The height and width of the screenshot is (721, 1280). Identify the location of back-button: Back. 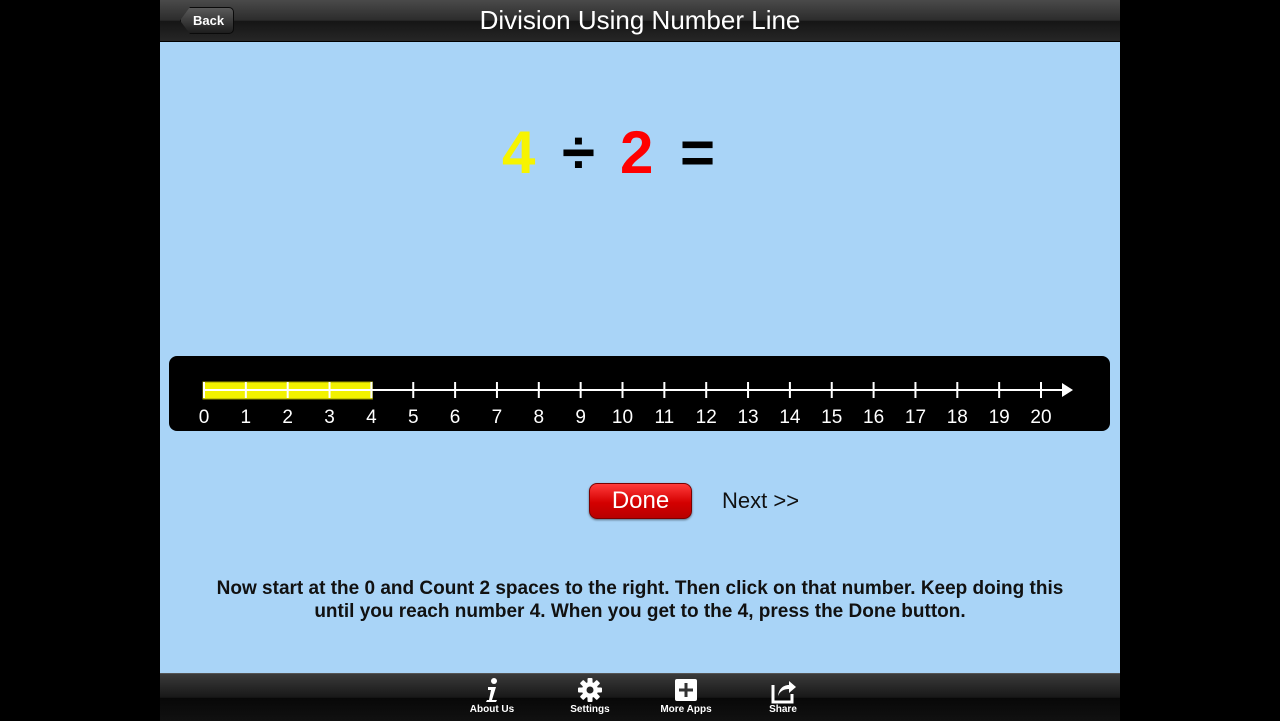
(207, 20).